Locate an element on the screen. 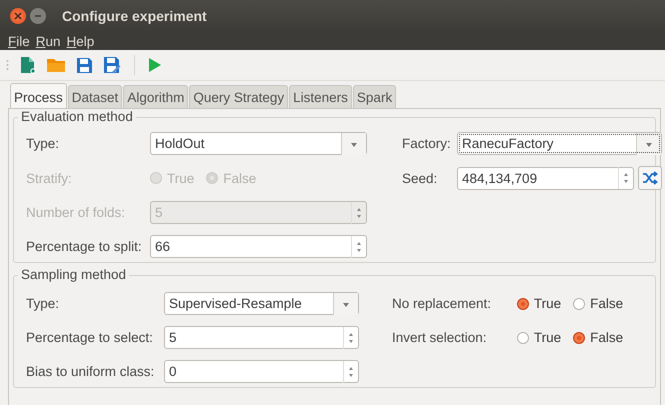 The height and width of the screenshot is (405, 665). shuffle-button is located at coordinates (650, 178).